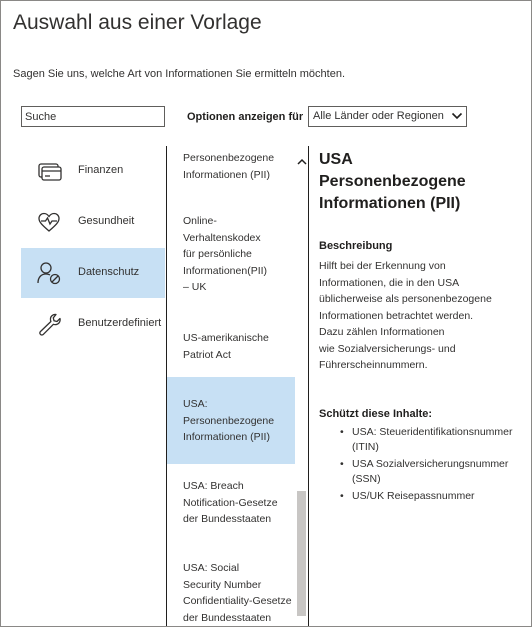 The height and width of the screenshot is (627, 532). I want to click on template-list-scrollbar, so click(301, 386).